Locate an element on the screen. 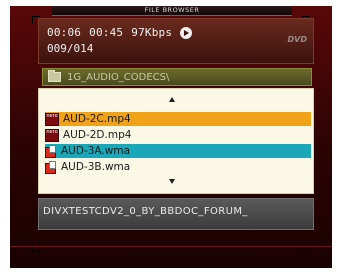 Image resolution: width=342 pixels, height=275 pixels. file-name: AUD-2D.mp4 is located at coordinates (97, 135).